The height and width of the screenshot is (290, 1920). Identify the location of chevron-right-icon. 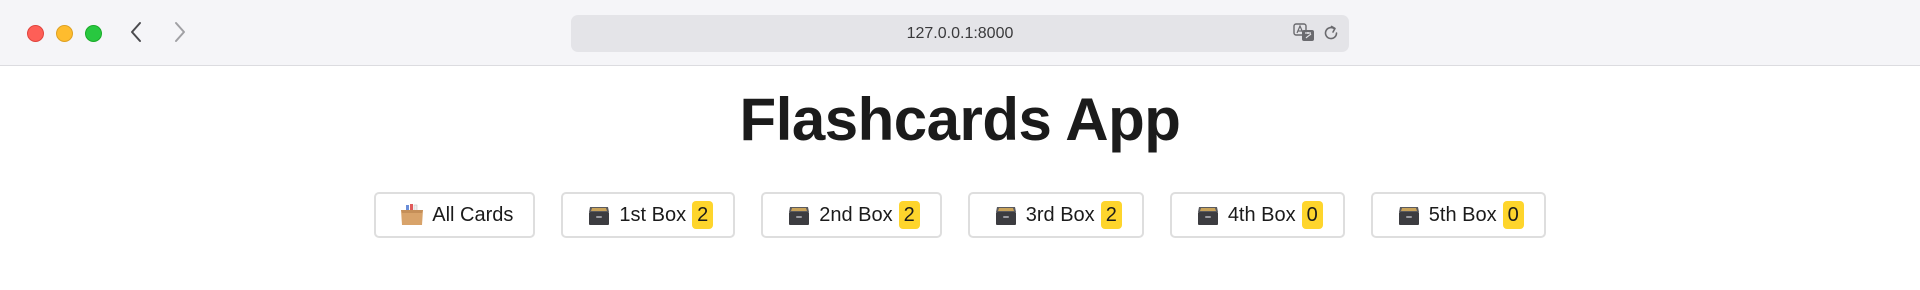
(180, 32).